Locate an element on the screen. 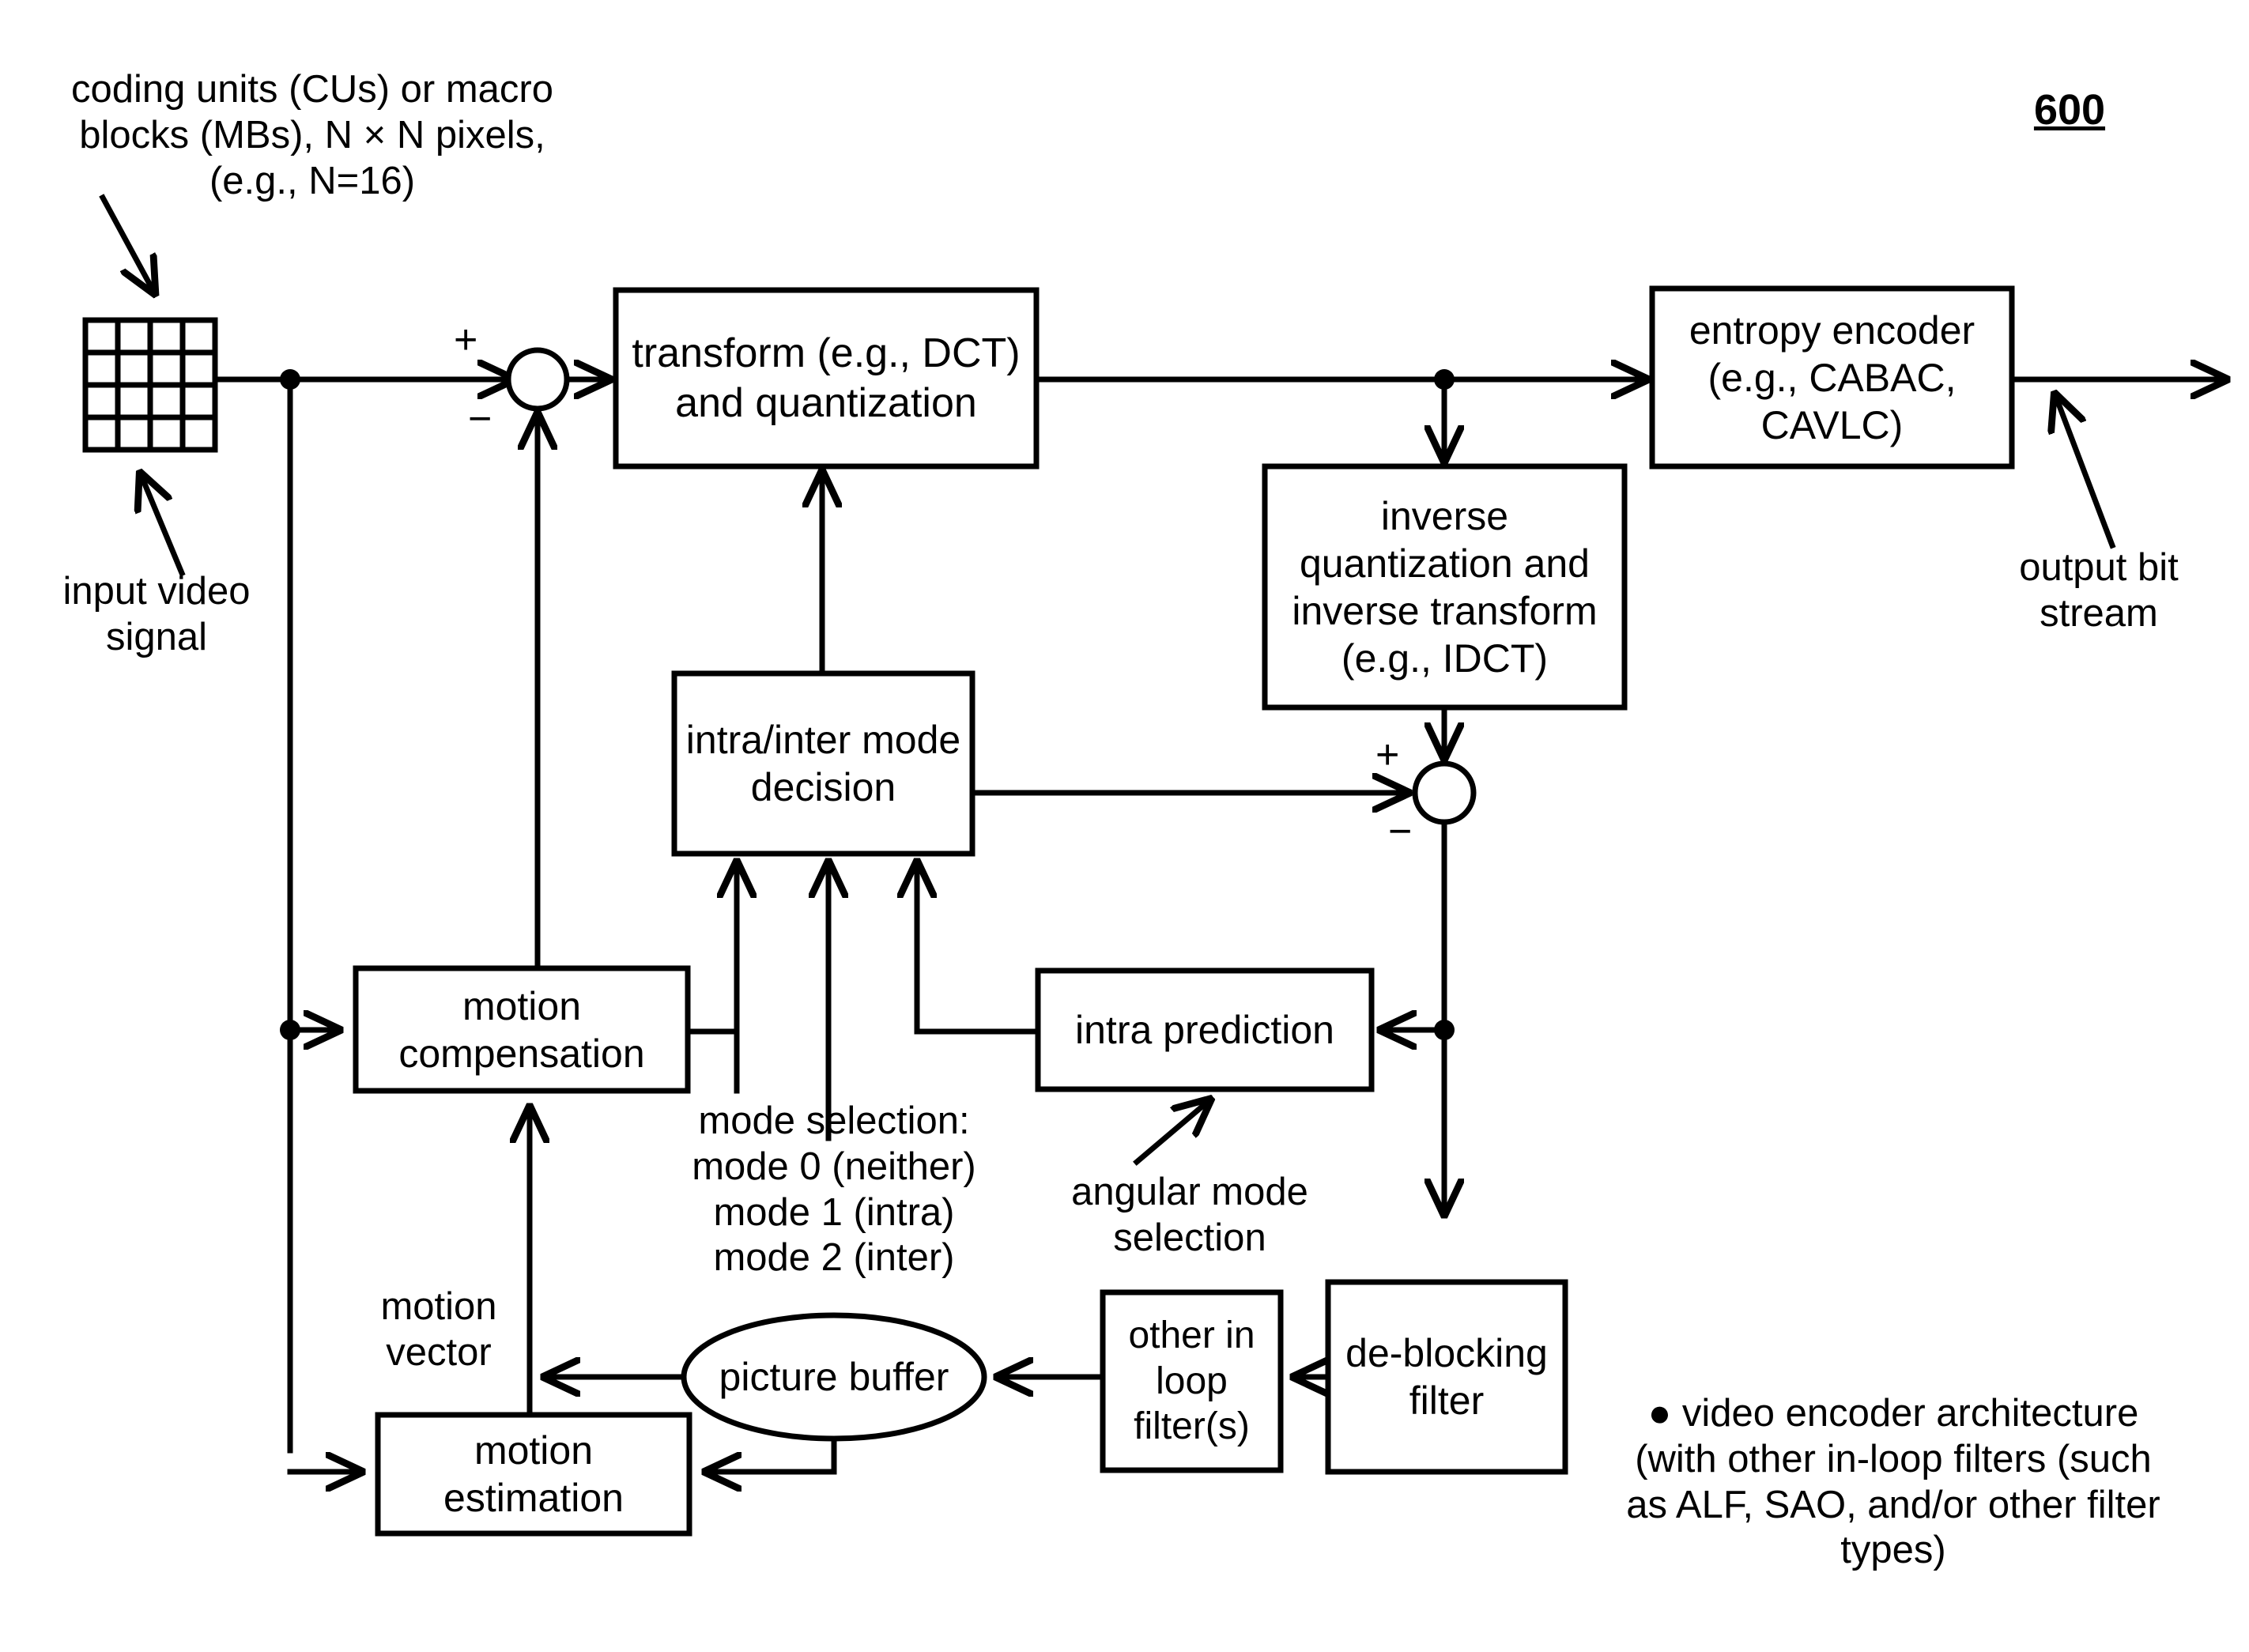 This screenshot has width=2249, height=1652. junction-dot-input-top is located at coordinates (290, 379).